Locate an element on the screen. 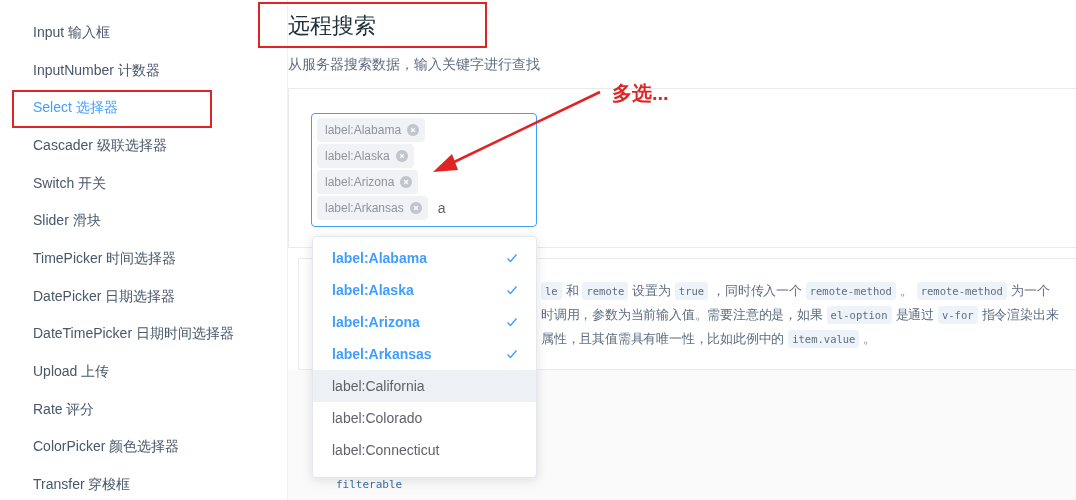 Image resolution: width=1076 pixels, height=500 pixels. sidebar-item: Upload 上传 is located at coordinates (143, 372).